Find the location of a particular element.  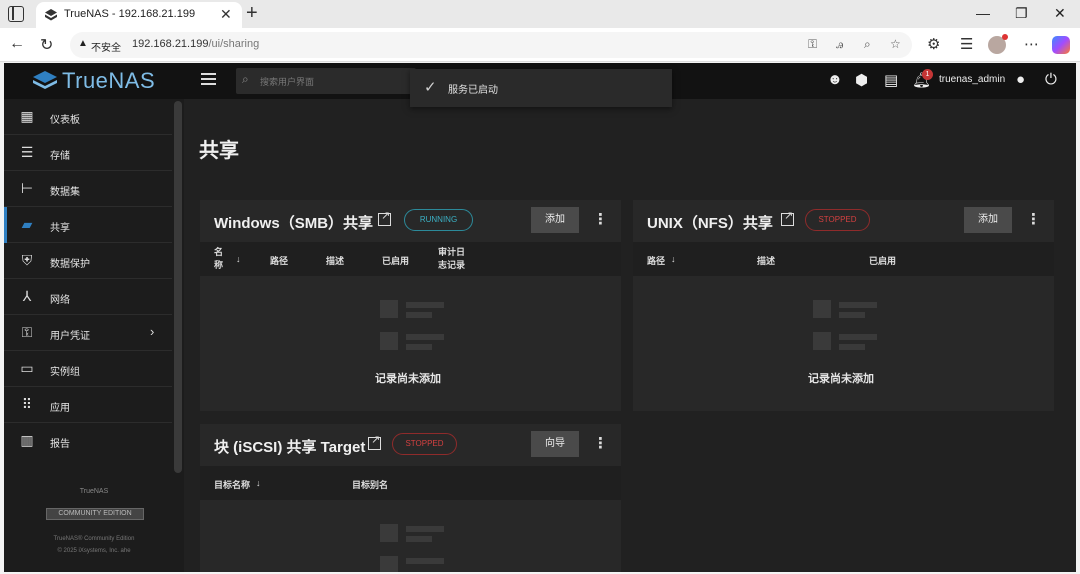

dashboard-icon: ▦ is located at coordinates (27, 116).